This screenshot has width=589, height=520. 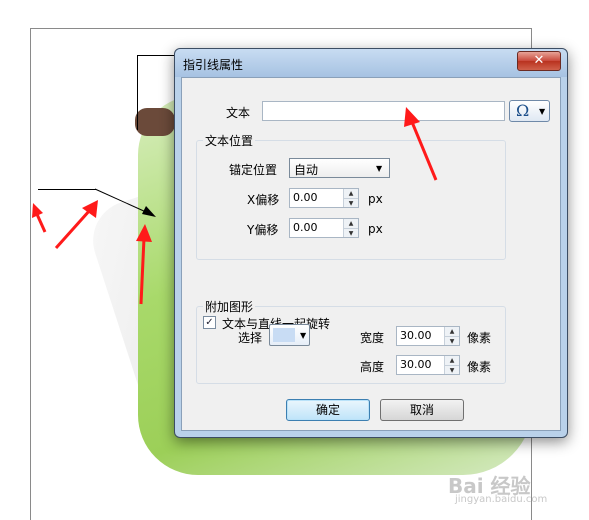 I want to click on height-unit: 像素, so click(x=479, y=367).